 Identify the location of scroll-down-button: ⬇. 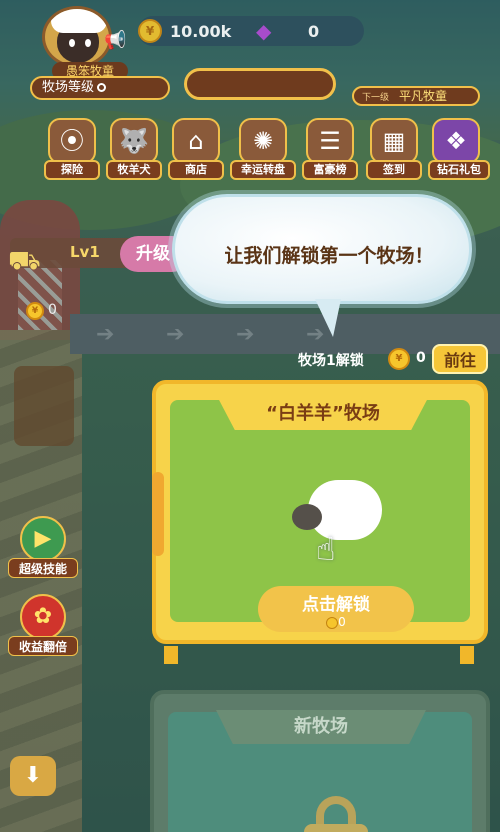
(33, 776).